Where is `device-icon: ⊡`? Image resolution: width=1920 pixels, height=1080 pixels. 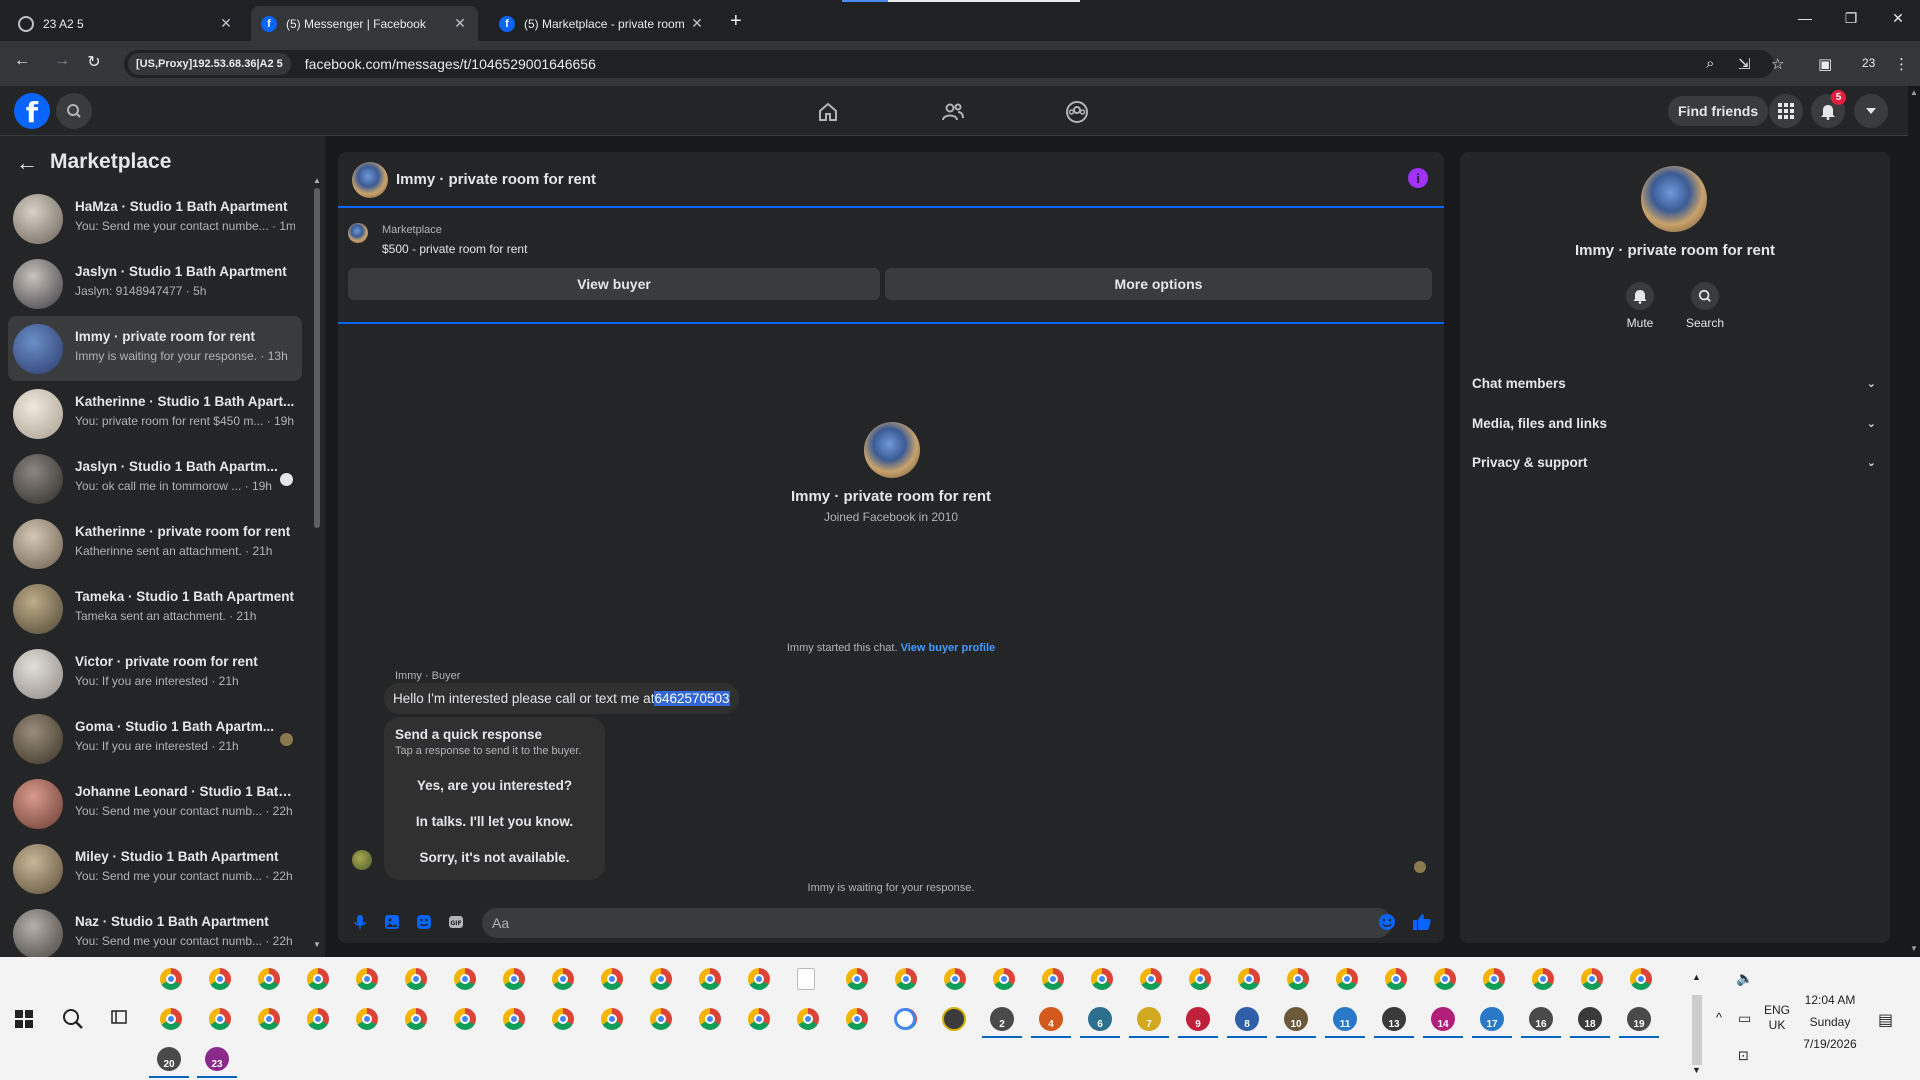
device-icon: ⊡ is located at coordinates (1743, 1056).